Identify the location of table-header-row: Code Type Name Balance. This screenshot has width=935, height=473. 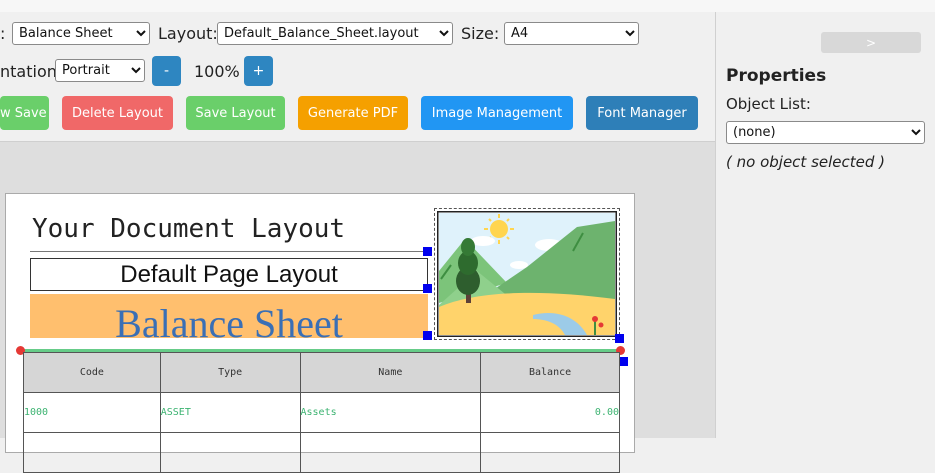
(321, 372).